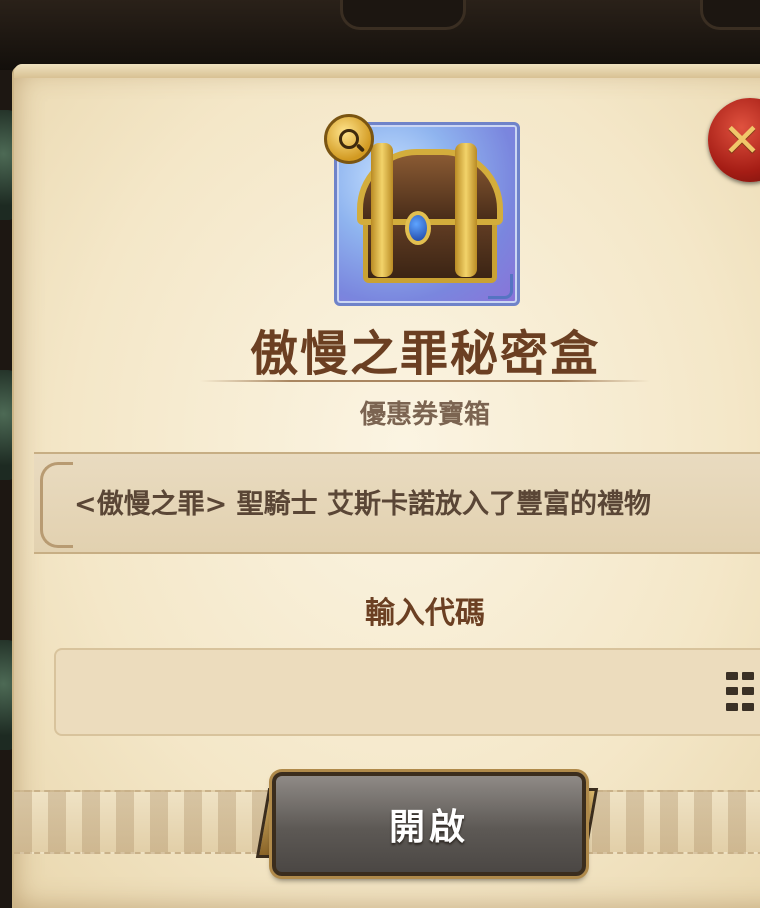 This screenshot has height=908, width=760. I want to click on code-input-label: 輸入代碼, so click(425, 613).